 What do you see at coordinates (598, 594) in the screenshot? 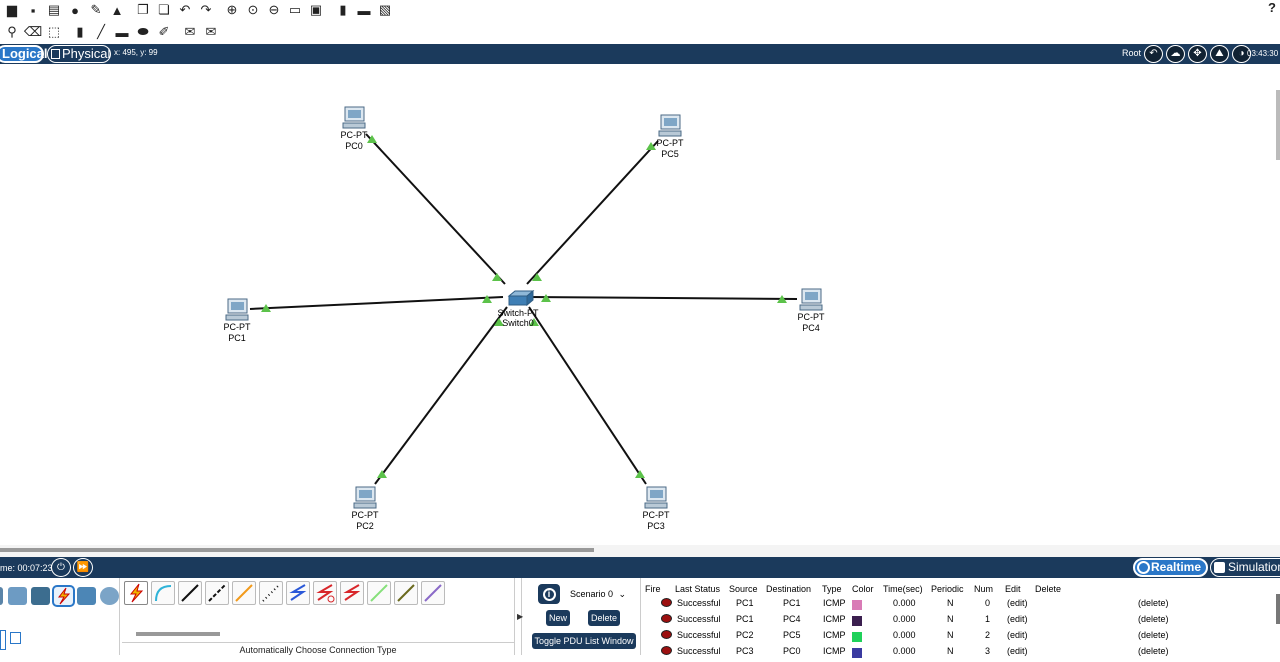
I see `scenario-select: Scenario 0 ⌄` at bounding box center [598, 594].